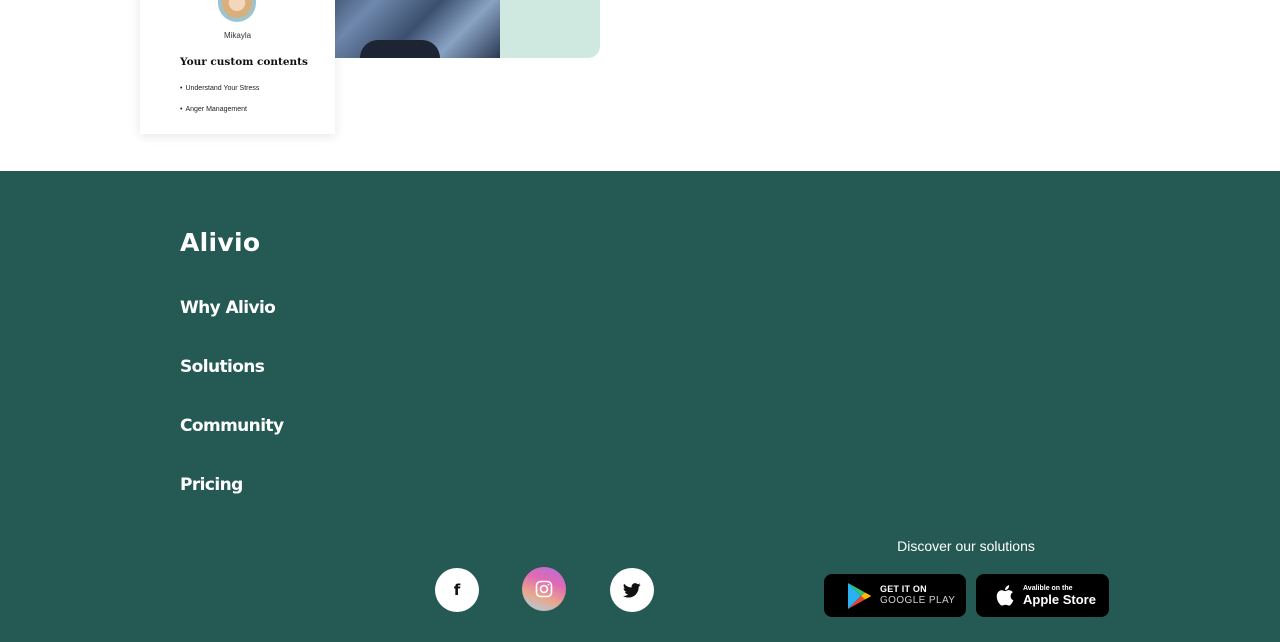  I want to click on instagram-glyph, so click(544, 589).